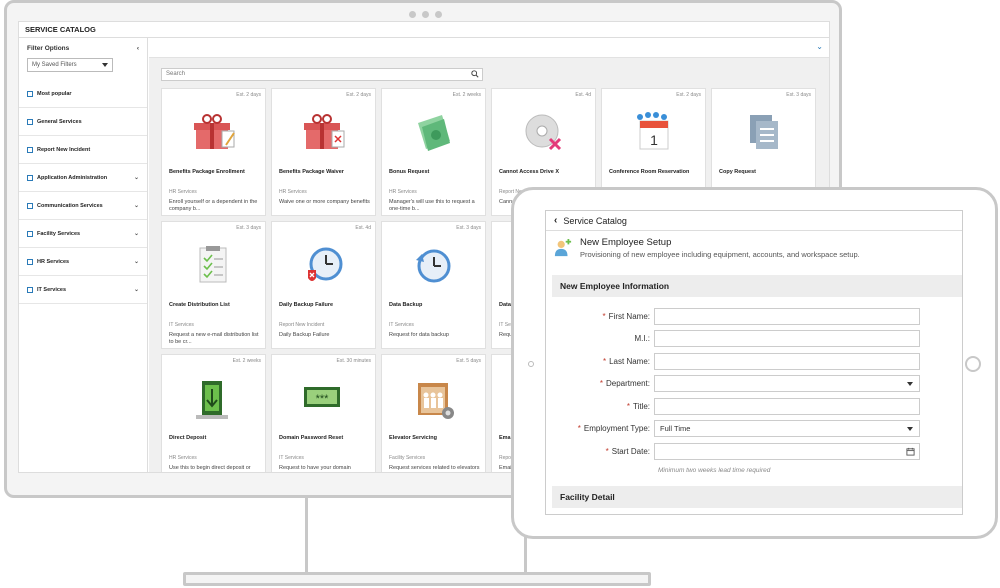 This screenshot has height=588, width=1000. I want to click on first-name-field, so click(787, 316).